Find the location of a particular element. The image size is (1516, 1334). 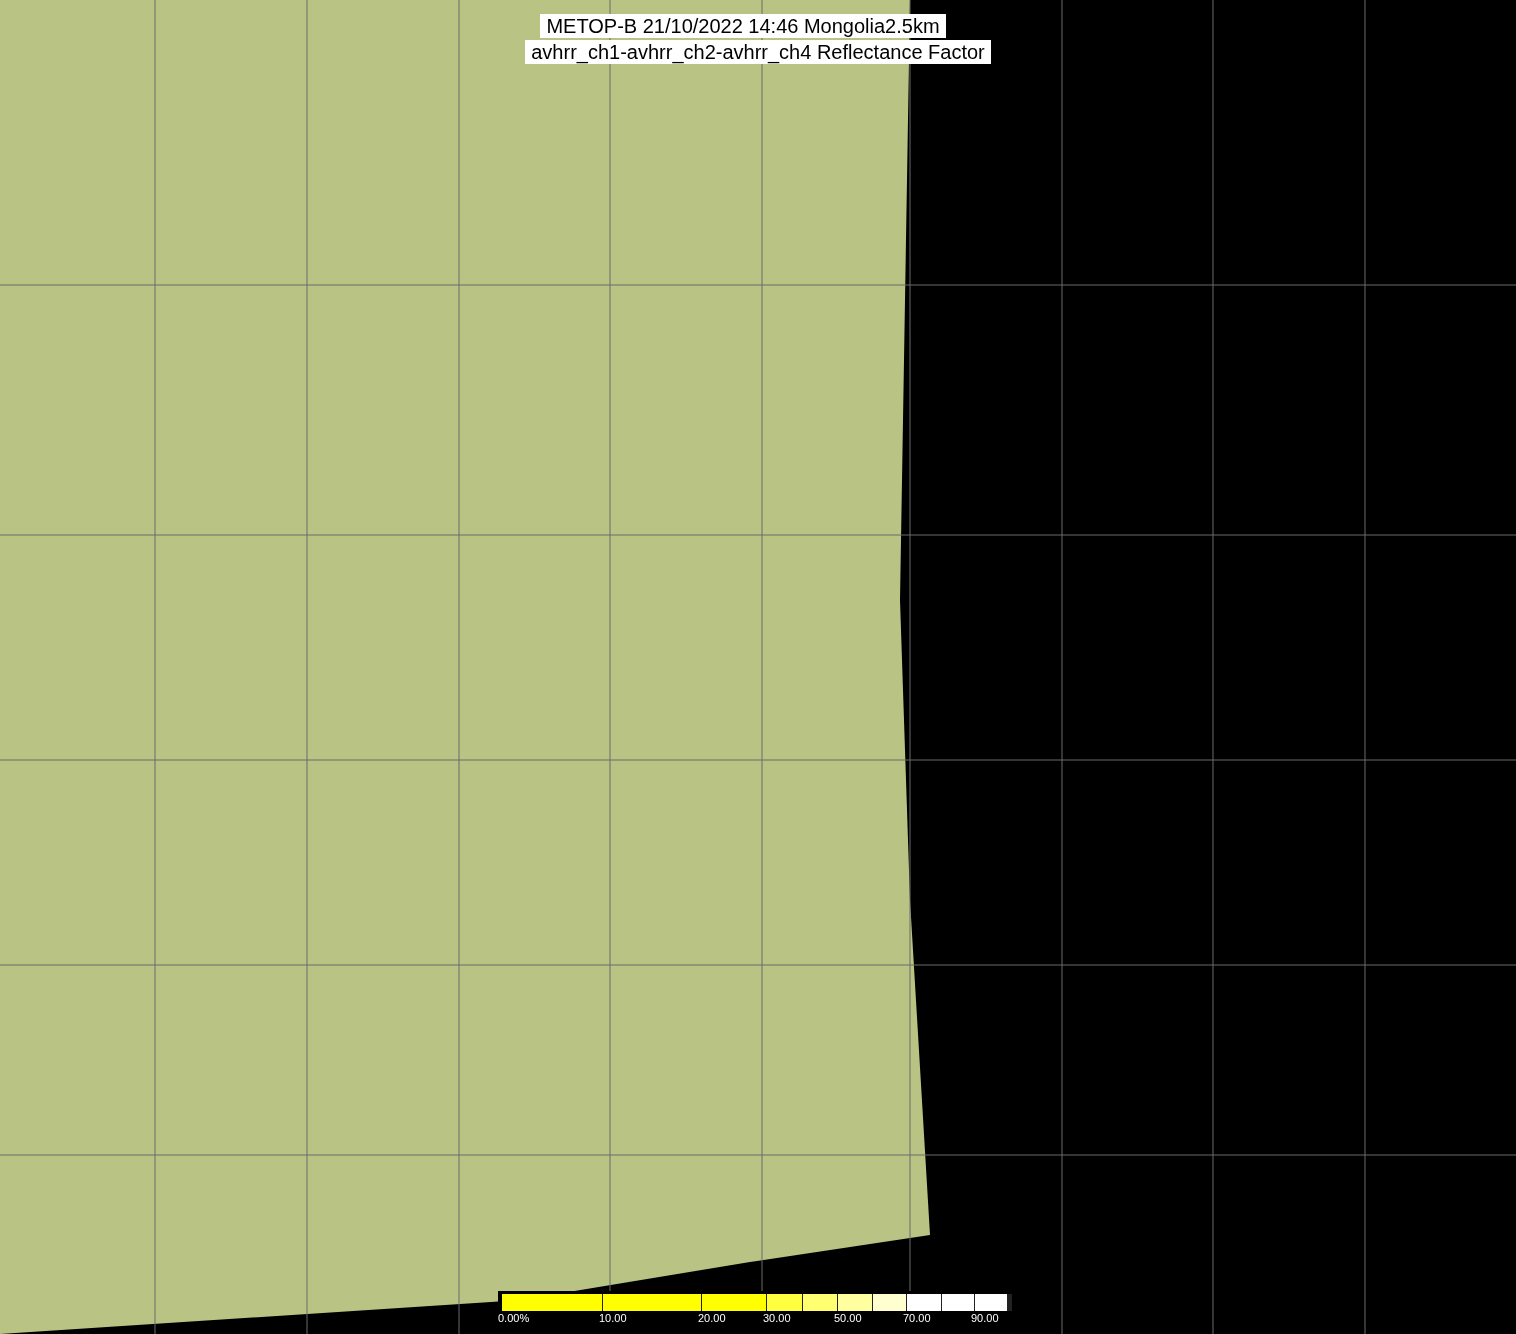

map-title: METOP-B 21/10/2022 14:46 Mongolia2.5km is located at coordinates (743, 26).